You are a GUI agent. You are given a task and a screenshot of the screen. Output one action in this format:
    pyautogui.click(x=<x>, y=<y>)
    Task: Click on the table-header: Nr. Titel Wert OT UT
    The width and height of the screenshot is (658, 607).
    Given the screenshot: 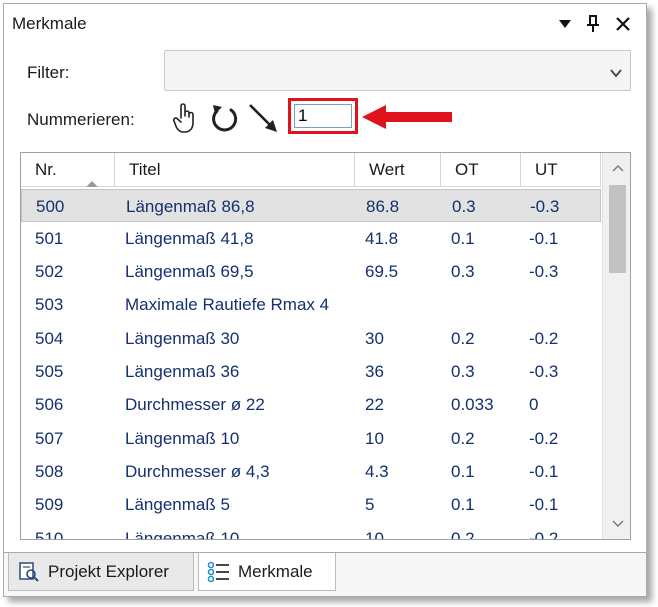 What is the action you would take?
    pyautogui.click(x=311, y=170)
    